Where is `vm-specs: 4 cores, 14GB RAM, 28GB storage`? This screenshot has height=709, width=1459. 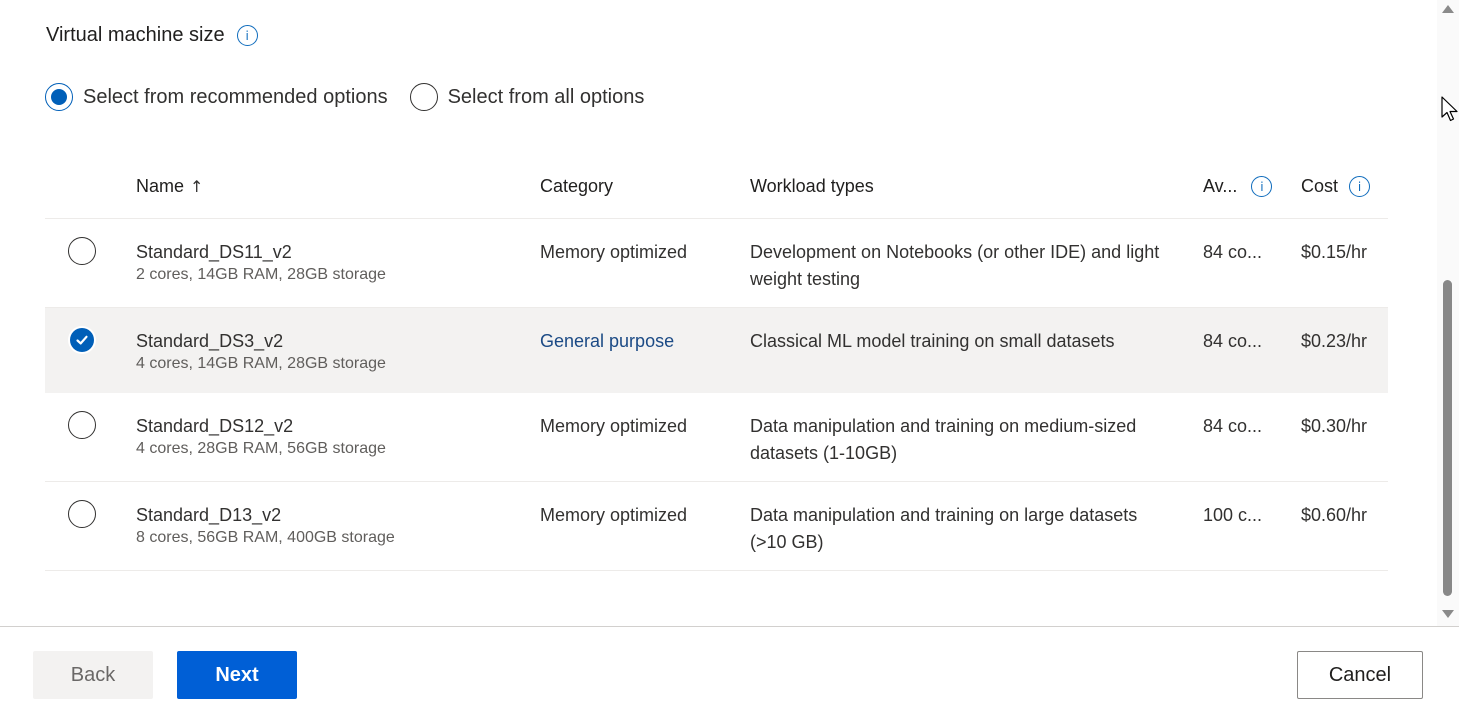 vm-specs: 4 cores, 14GB RAM, 28GB storage is located at coordinates (261, 363).